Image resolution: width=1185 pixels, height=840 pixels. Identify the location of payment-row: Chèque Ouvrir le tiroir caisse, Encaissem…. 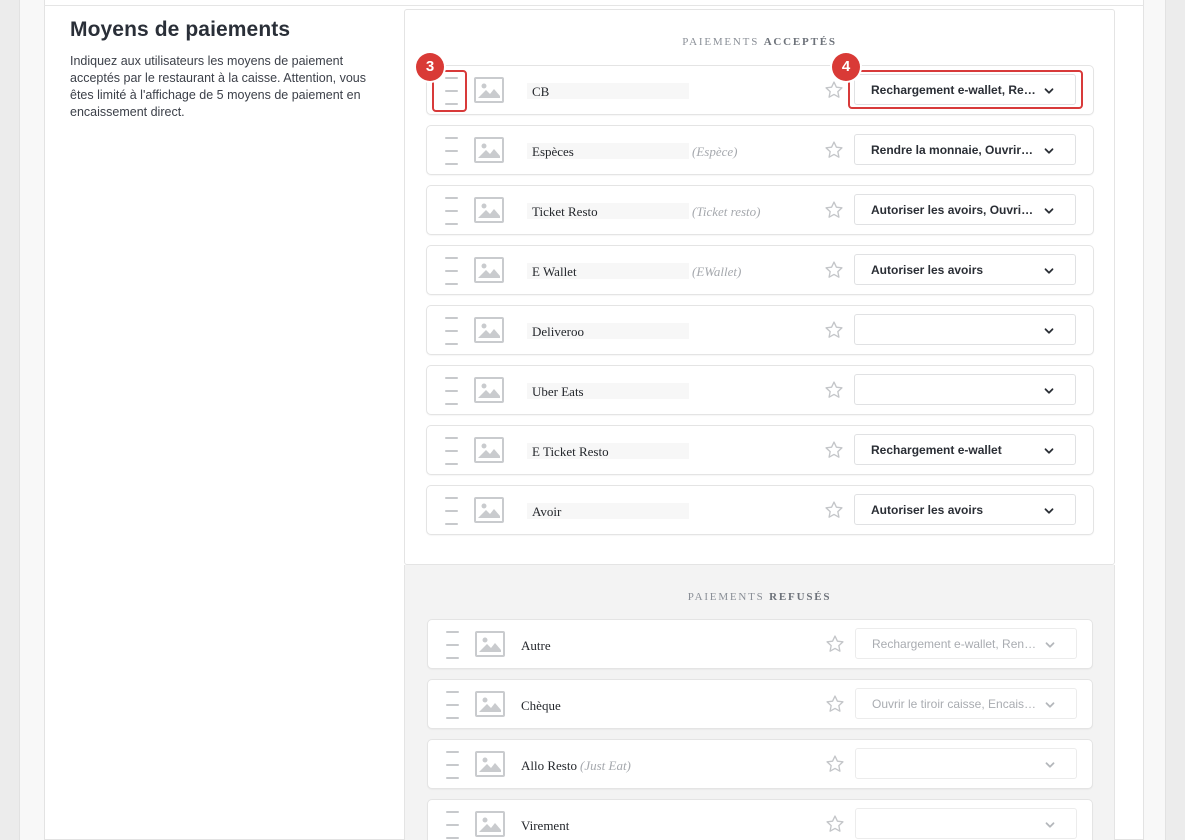
(760, 704).